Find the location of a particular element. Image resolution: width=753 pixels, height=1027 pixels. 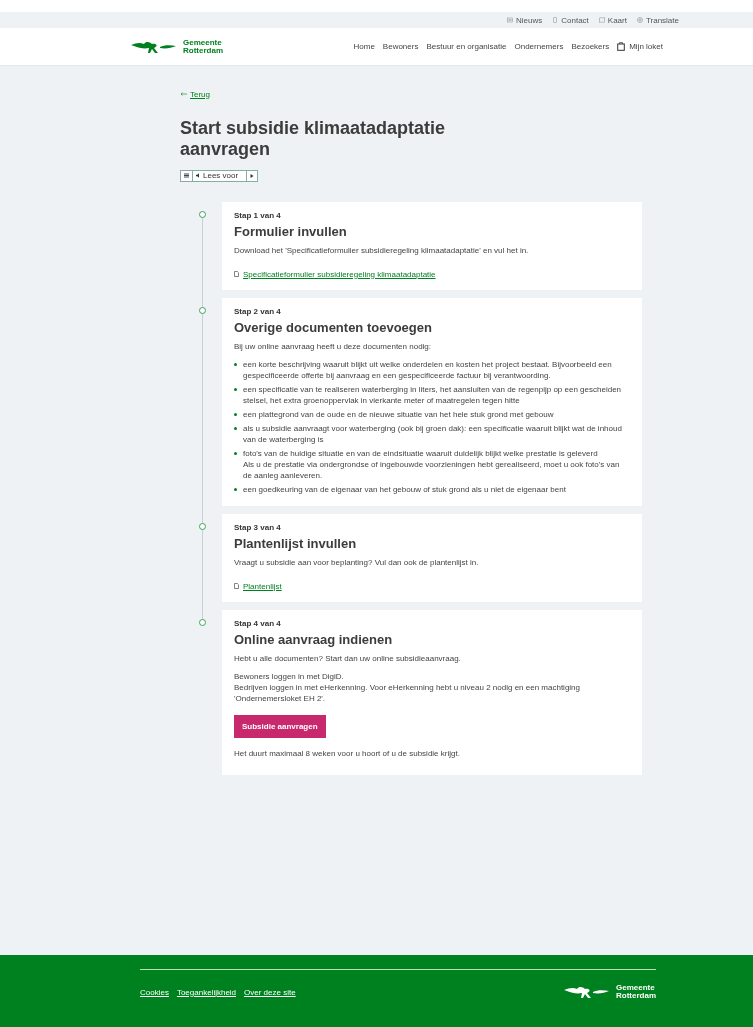

paragraph: Vraagt u subsidie aan voor beplanting? Vul dan ook de plantenlijst in. is located at coordinates (357, 562).